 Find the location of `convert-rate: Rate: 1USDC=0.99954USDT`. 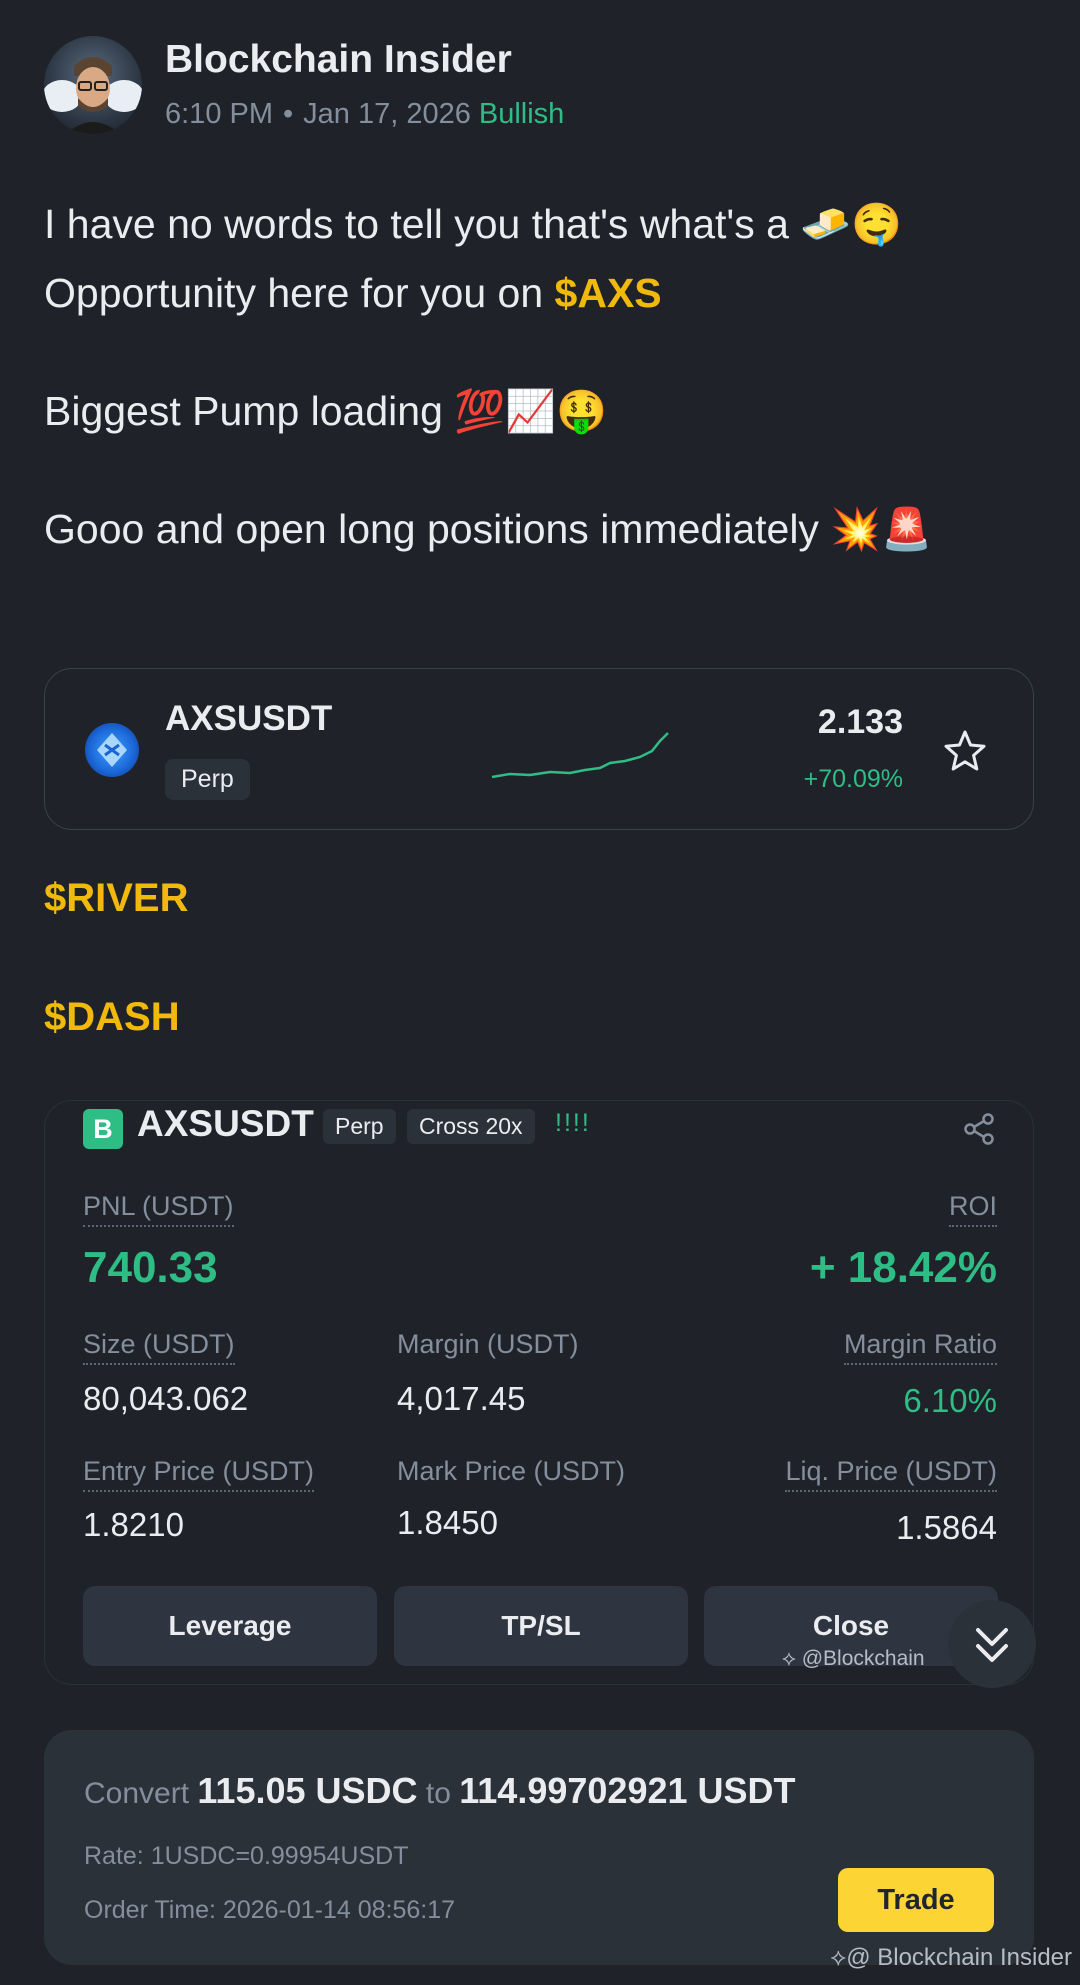

convert-rate: Rate: 1USDC=0.99954USDT is located at coordinates (246, 1856).